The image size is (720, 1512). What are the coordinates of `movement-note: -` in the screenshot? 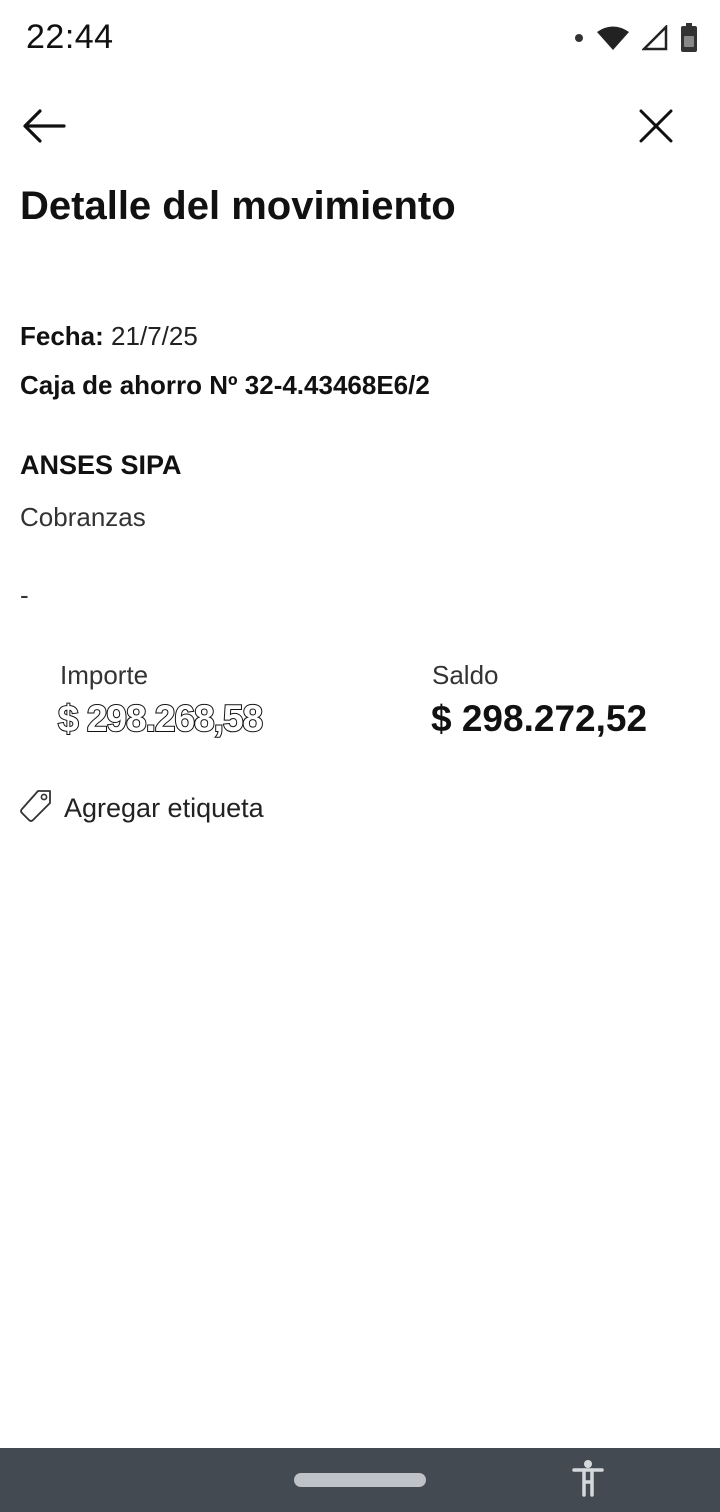 It's located at (24, 595).